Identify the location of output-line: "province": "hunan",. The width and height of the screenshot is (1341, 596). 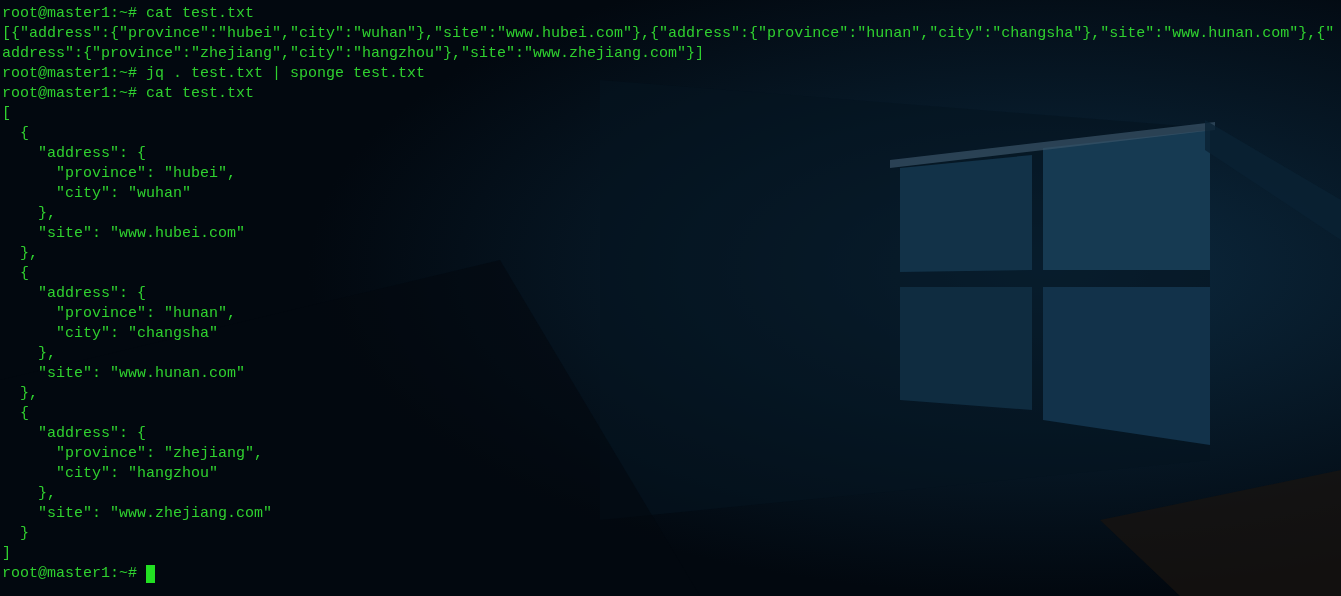
(146, 314).